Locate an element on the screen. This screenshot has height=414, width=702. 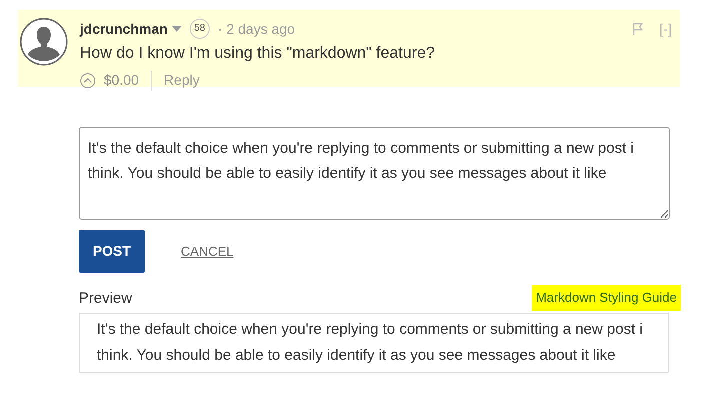
preview-text: It's the default choice when you're replying to comments or submitting a new post i think. You should be able to easily identify it as you see messages about it like is located at coordinates (374, 342).